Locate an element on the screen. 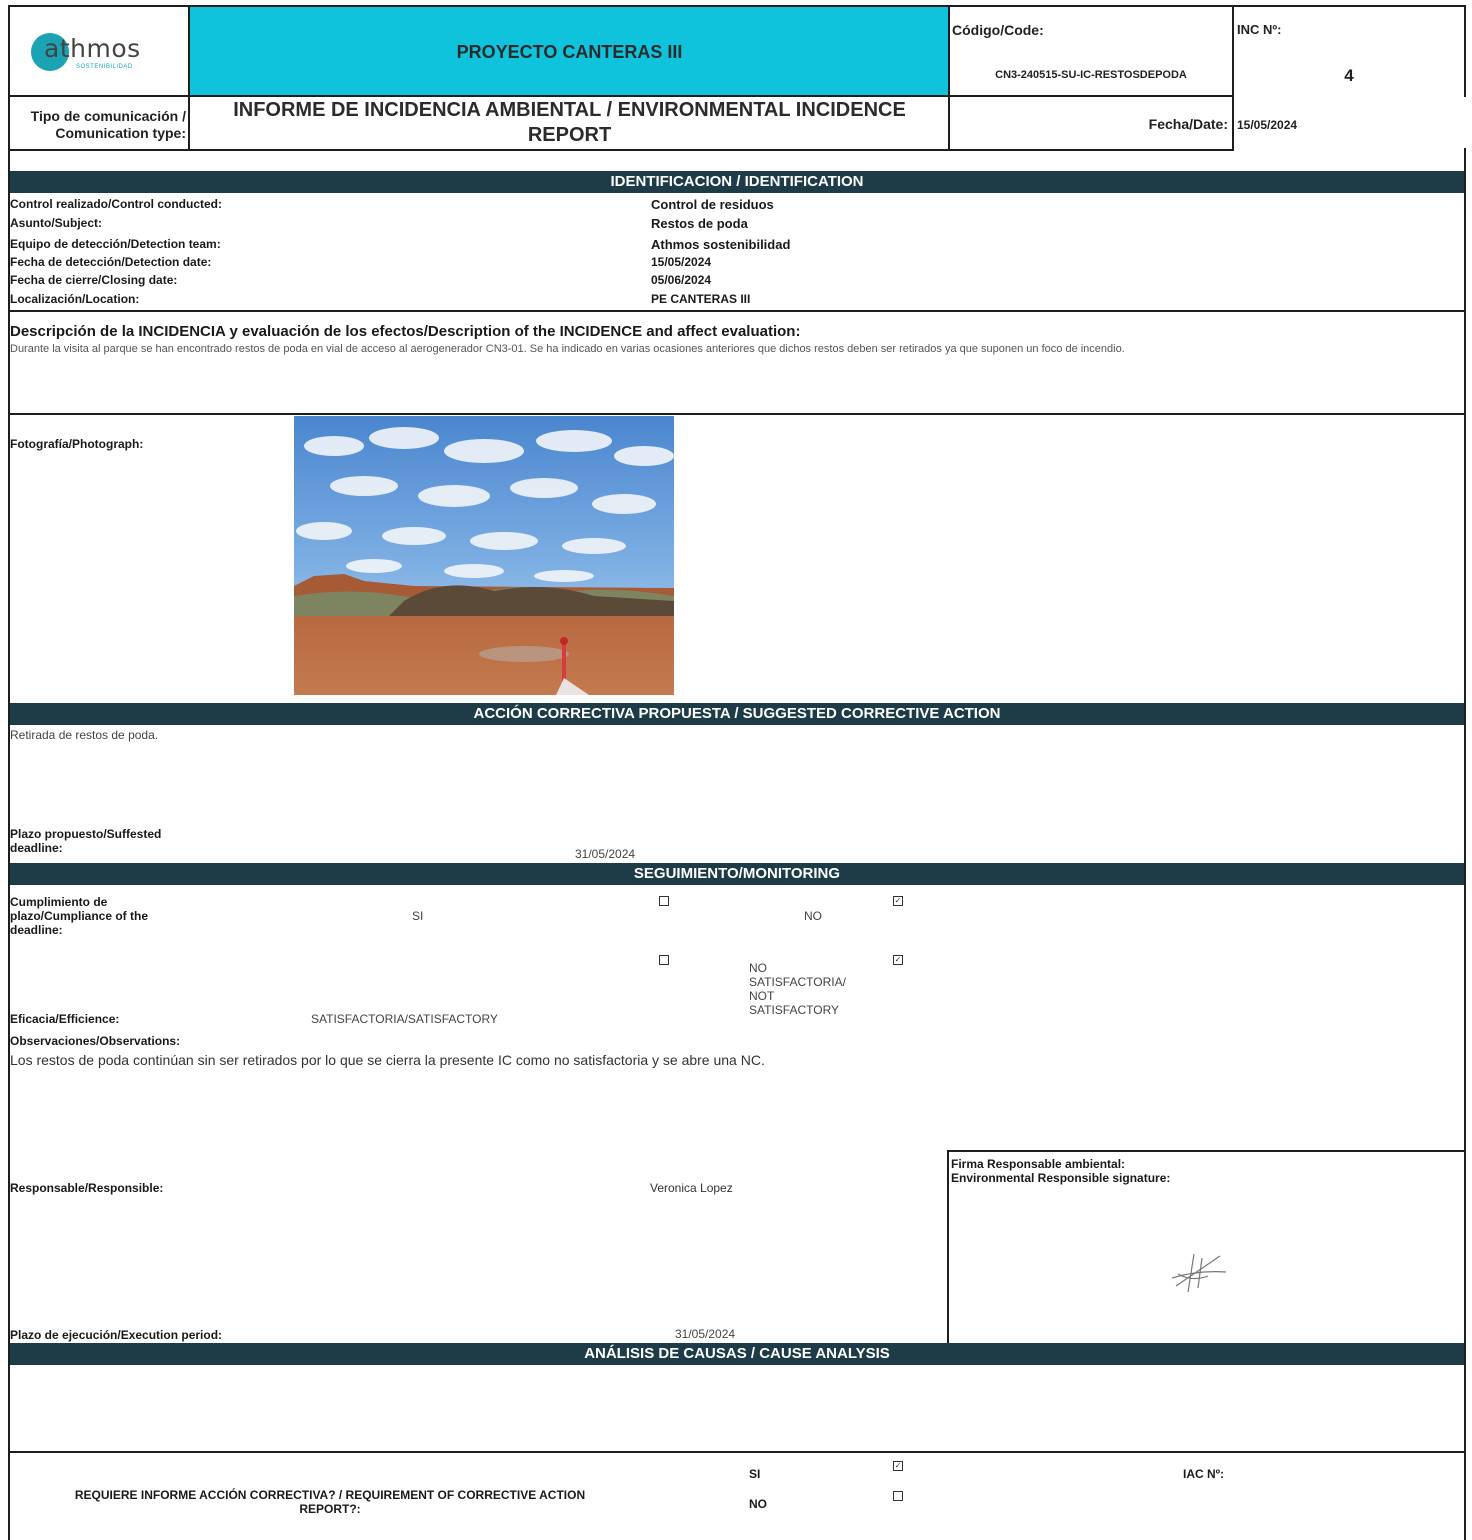  requires-si-label: SI is located at coordinates (755, 1474).